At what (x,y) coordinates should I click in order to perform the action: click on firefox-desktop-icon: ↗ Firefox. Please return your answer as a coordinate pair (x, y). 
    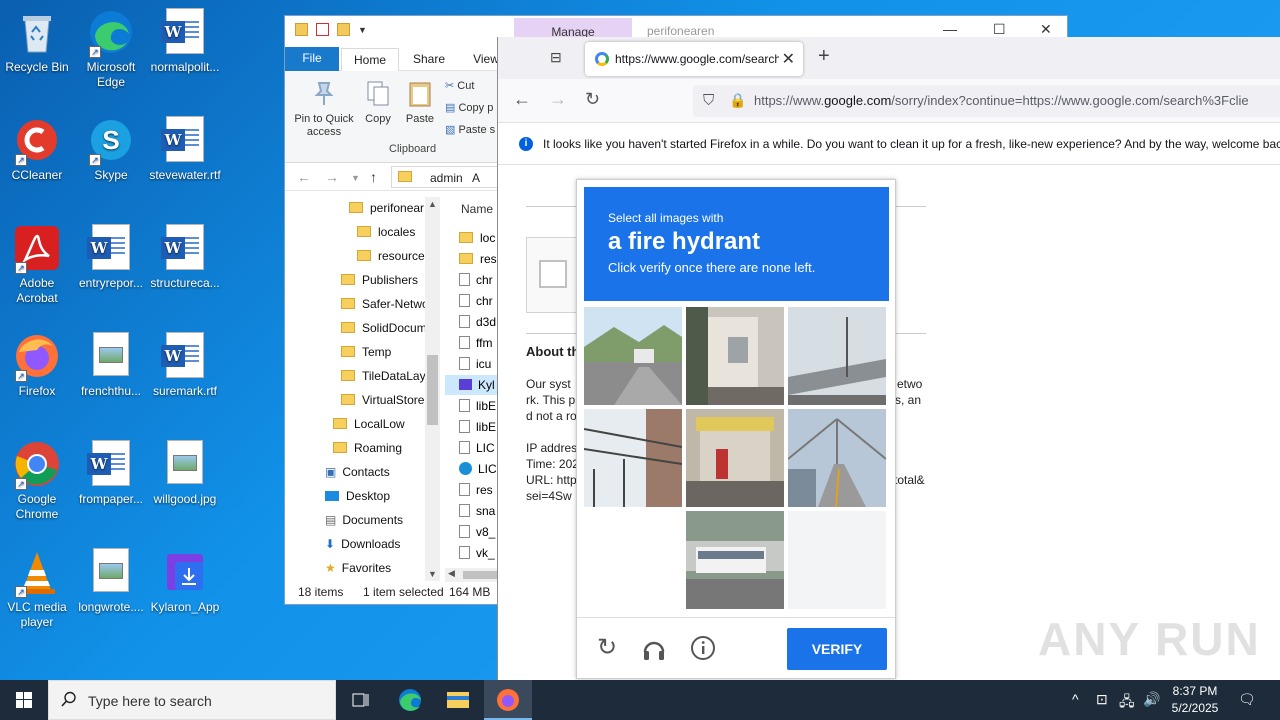
    Looking at the image, I should click on (37, 376).